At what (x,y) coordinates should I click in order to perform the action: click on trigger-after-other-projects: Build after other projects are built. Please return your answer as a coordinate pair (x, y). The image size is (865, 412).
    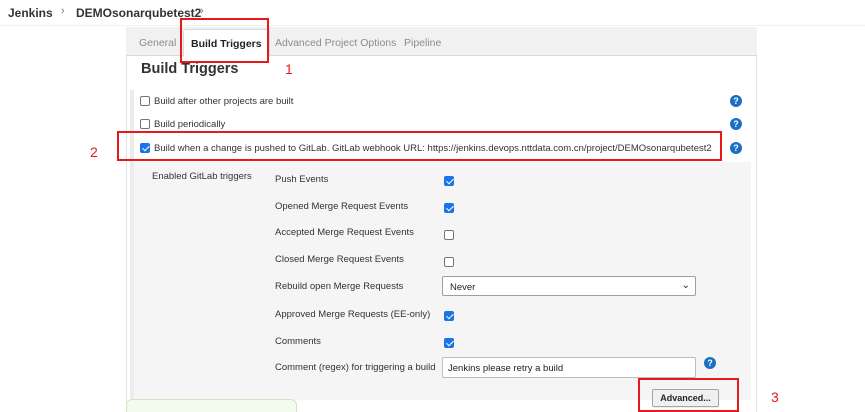
    Looking at the image, I should click on (216, 101).